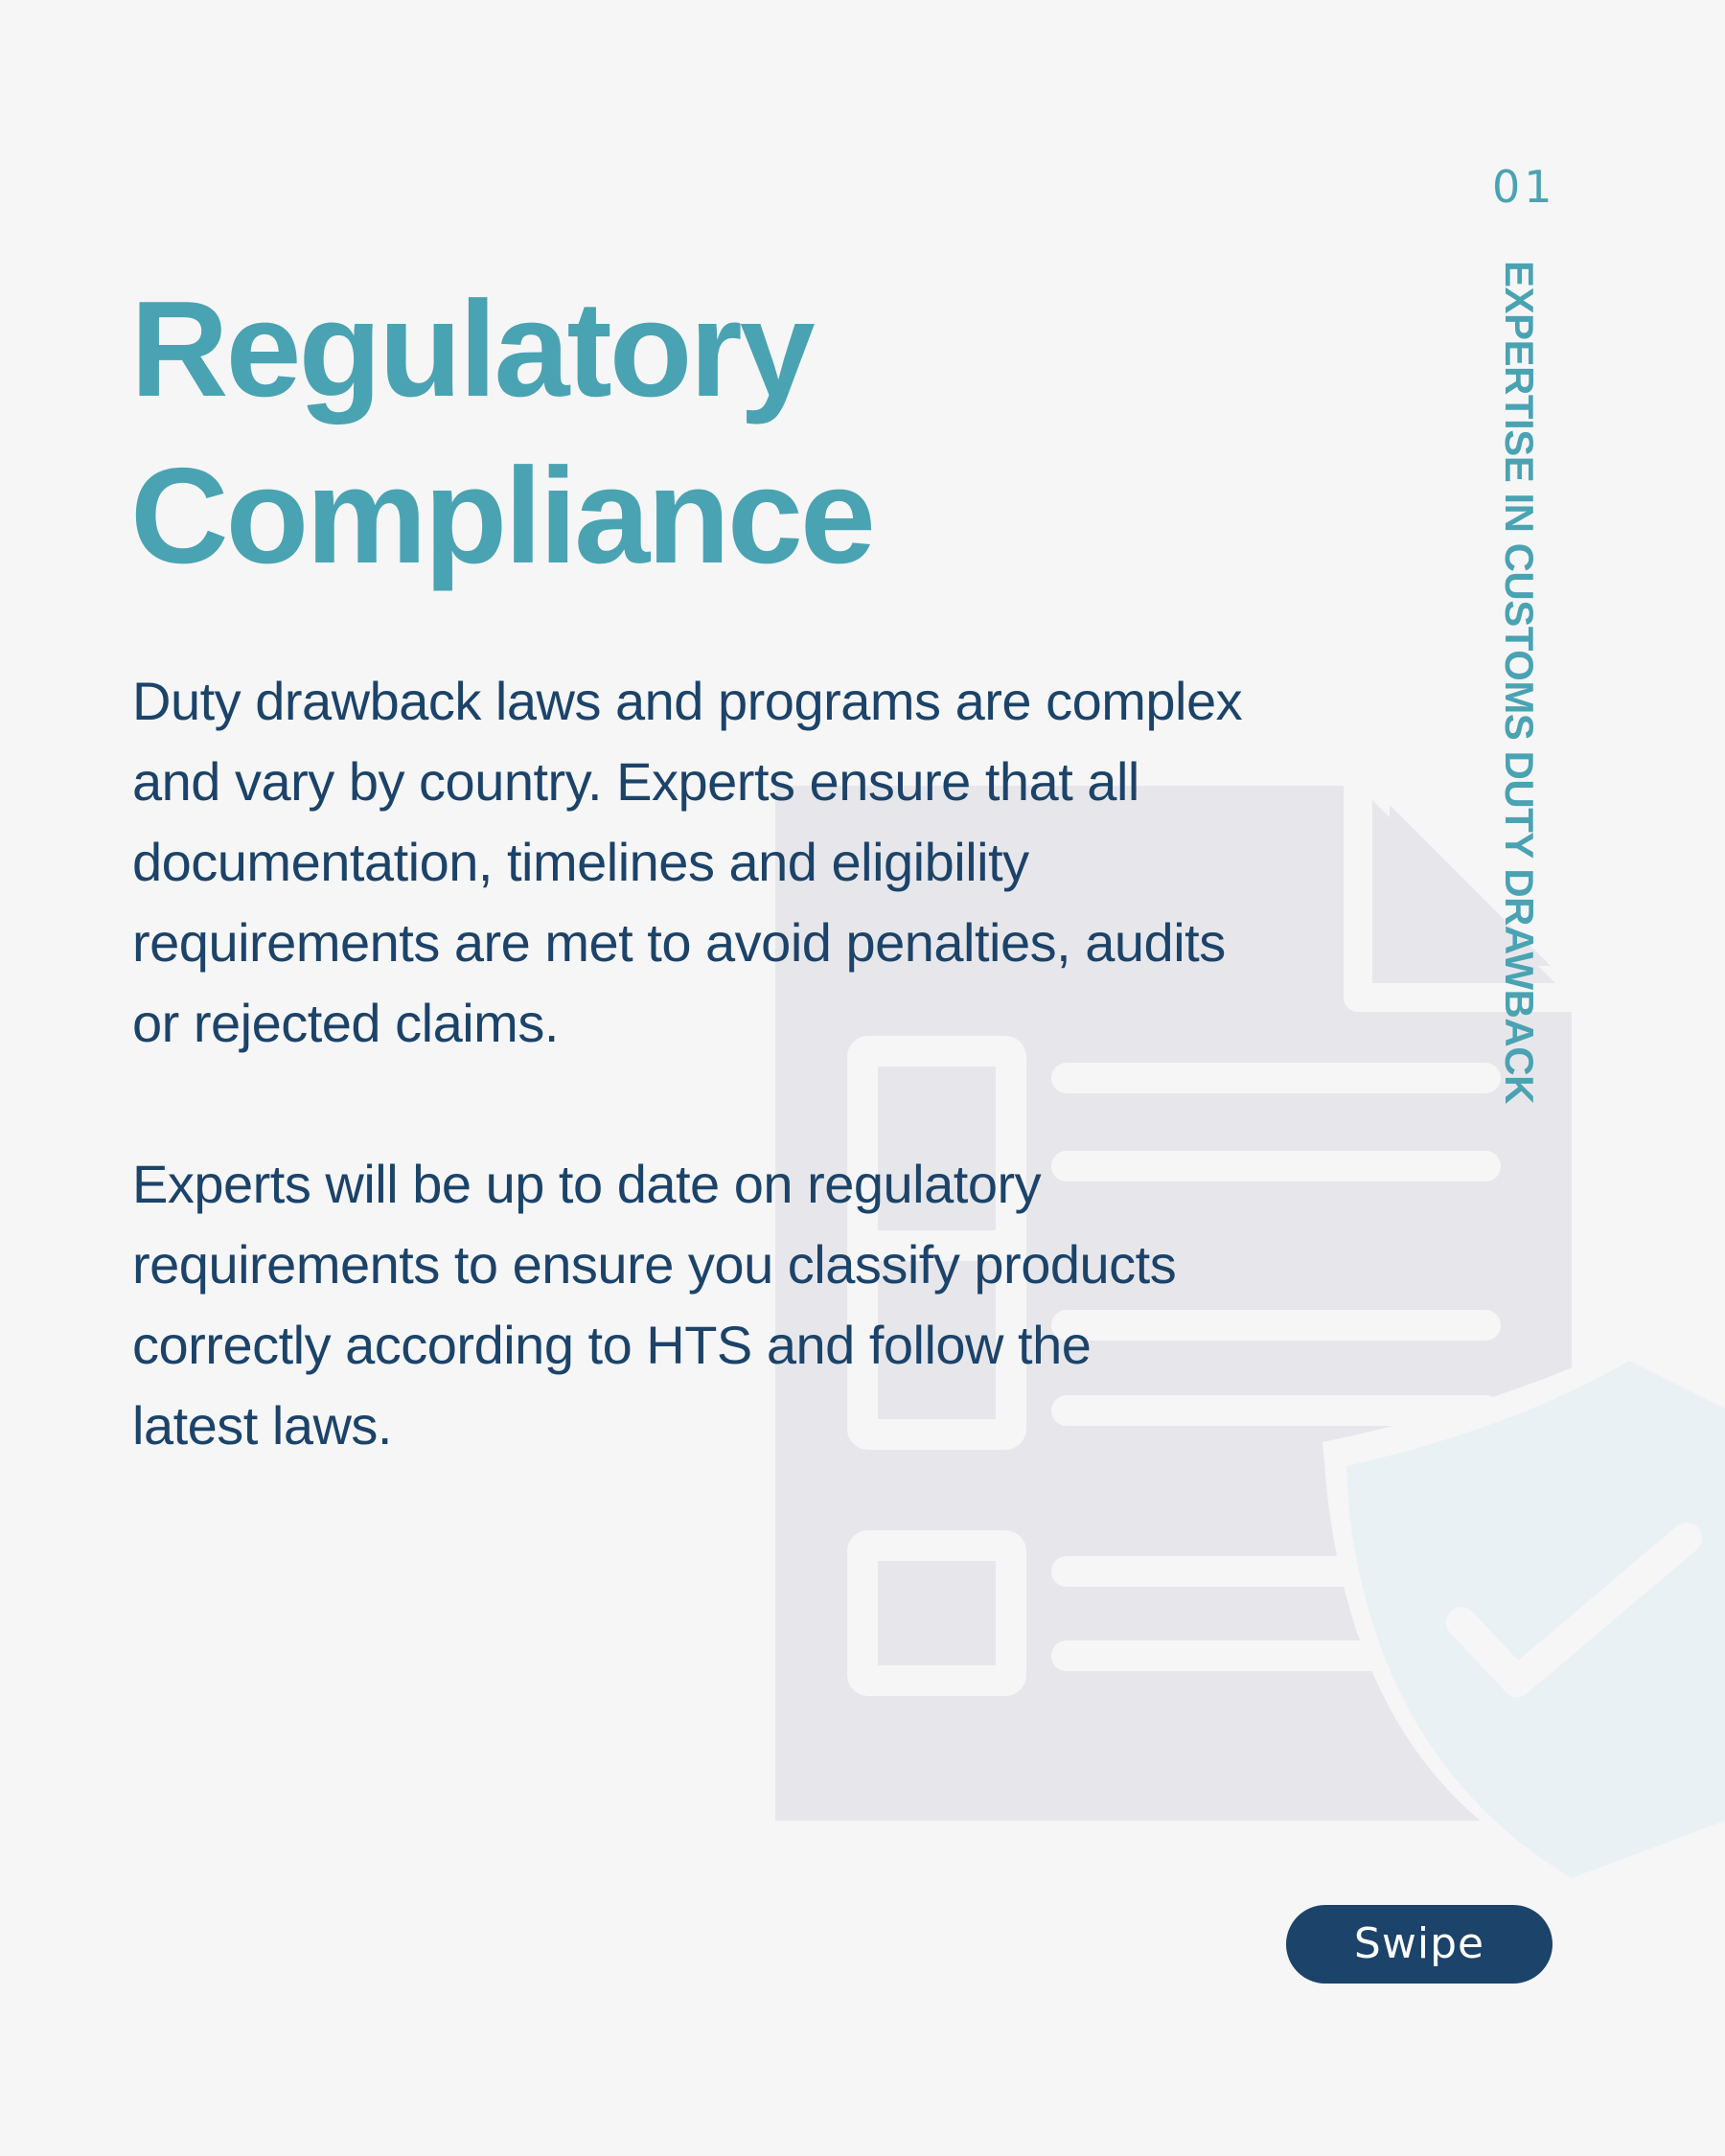 The image size is (1725, 2156). I want to click on page-number: 01, so click(1524, 187).